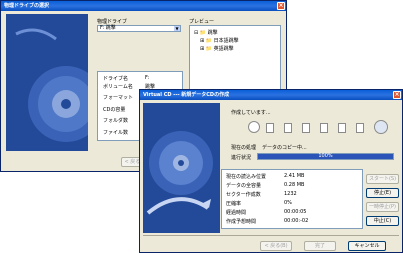  I want to click on preview-label: プレビュー, so click(202, 22).